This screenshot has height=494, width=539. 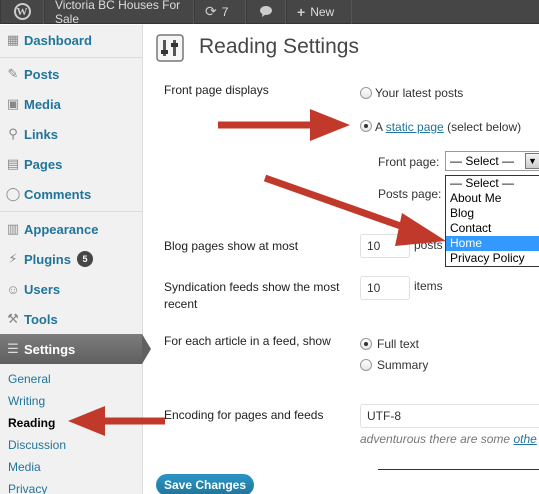 What do you see at coordinates (29, 379) in the screenshot?
I see `submenu-general: General` at bounding box center [29, 379].